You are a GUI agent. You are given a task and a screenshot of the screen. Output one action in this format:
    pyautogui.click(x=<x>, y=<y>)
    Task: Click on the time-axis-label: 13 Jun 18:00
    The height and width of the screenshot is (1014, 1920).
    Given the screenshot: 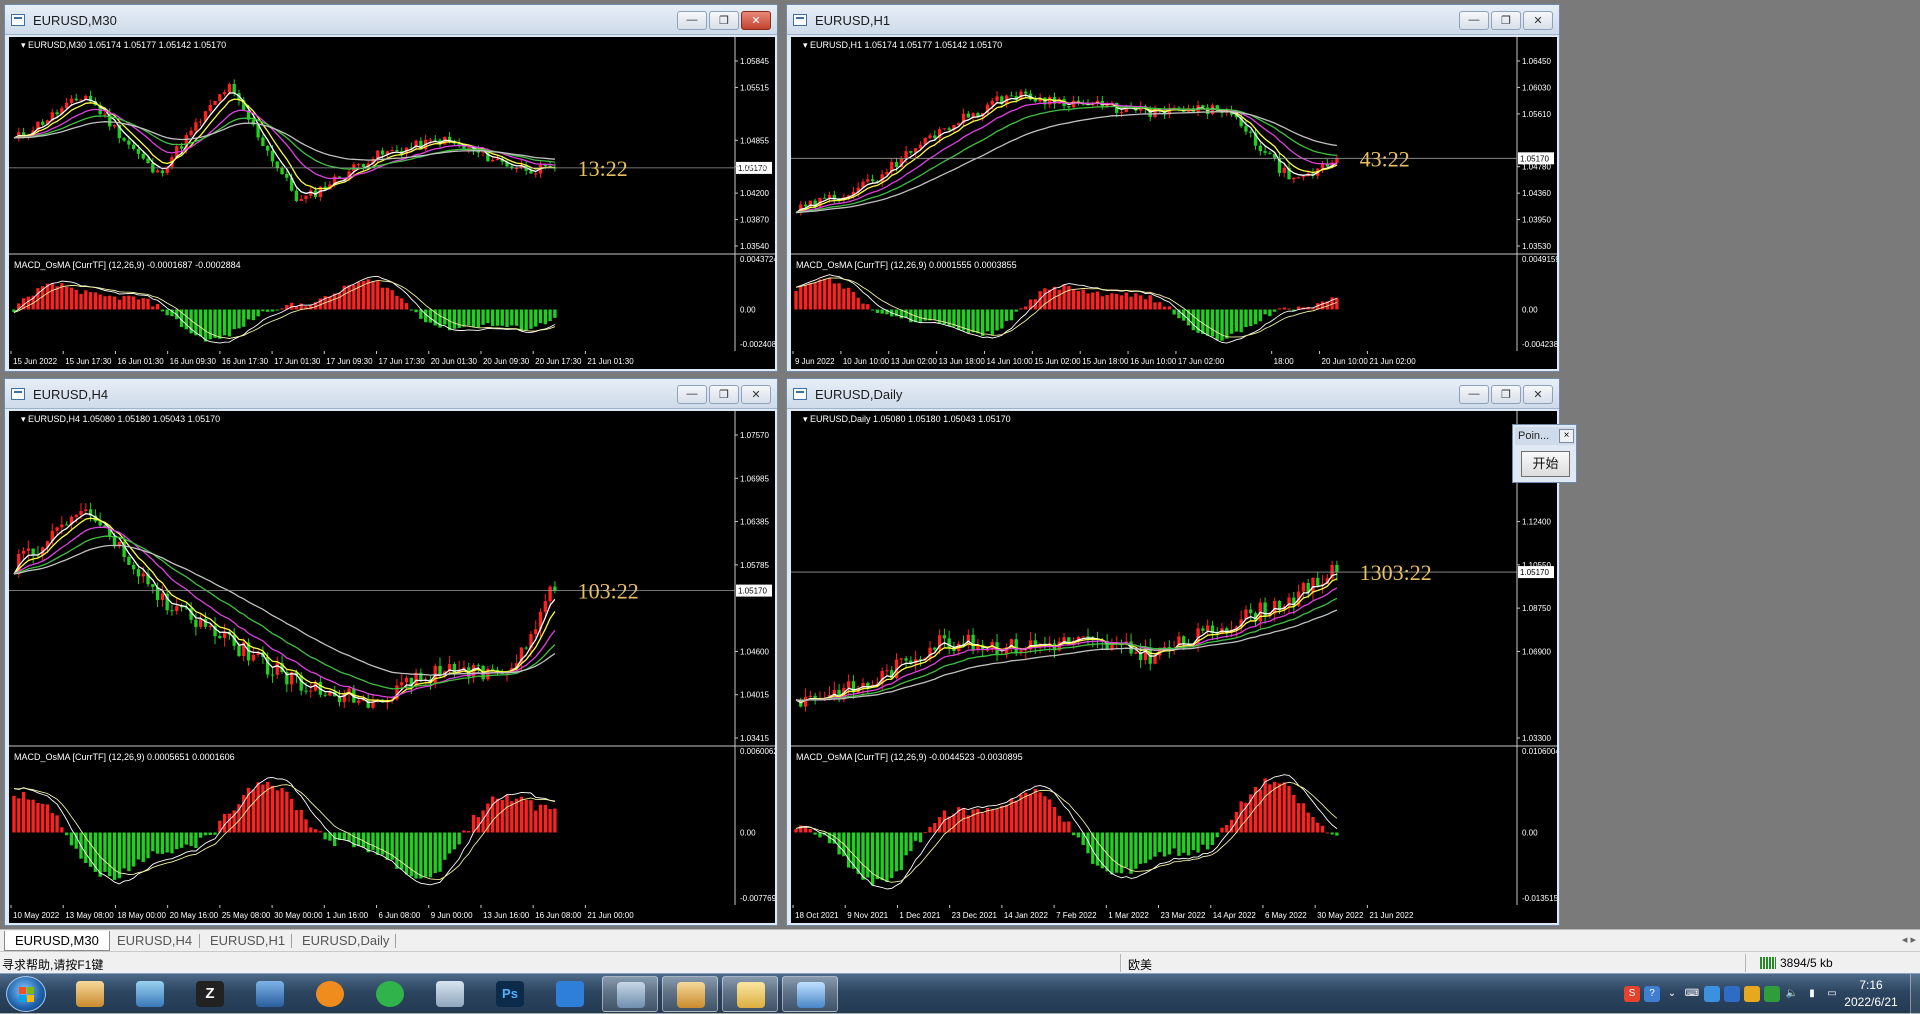 What is the action you would take?
    pyautogui.click(x=962, y=361)
    